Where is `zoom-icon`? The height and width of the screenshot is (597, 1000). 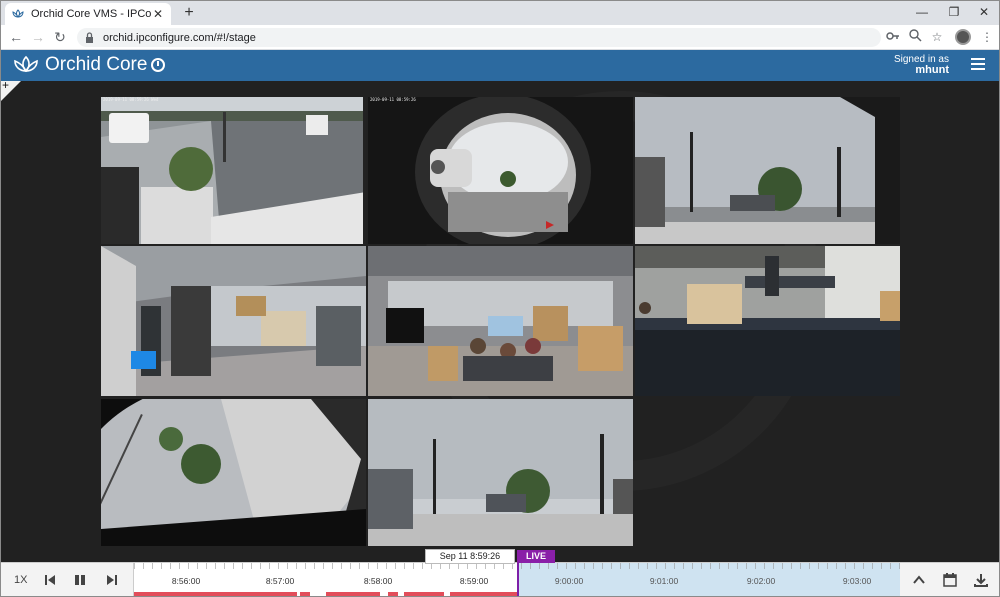
zoom-icon is located at coordinates (915, 37).